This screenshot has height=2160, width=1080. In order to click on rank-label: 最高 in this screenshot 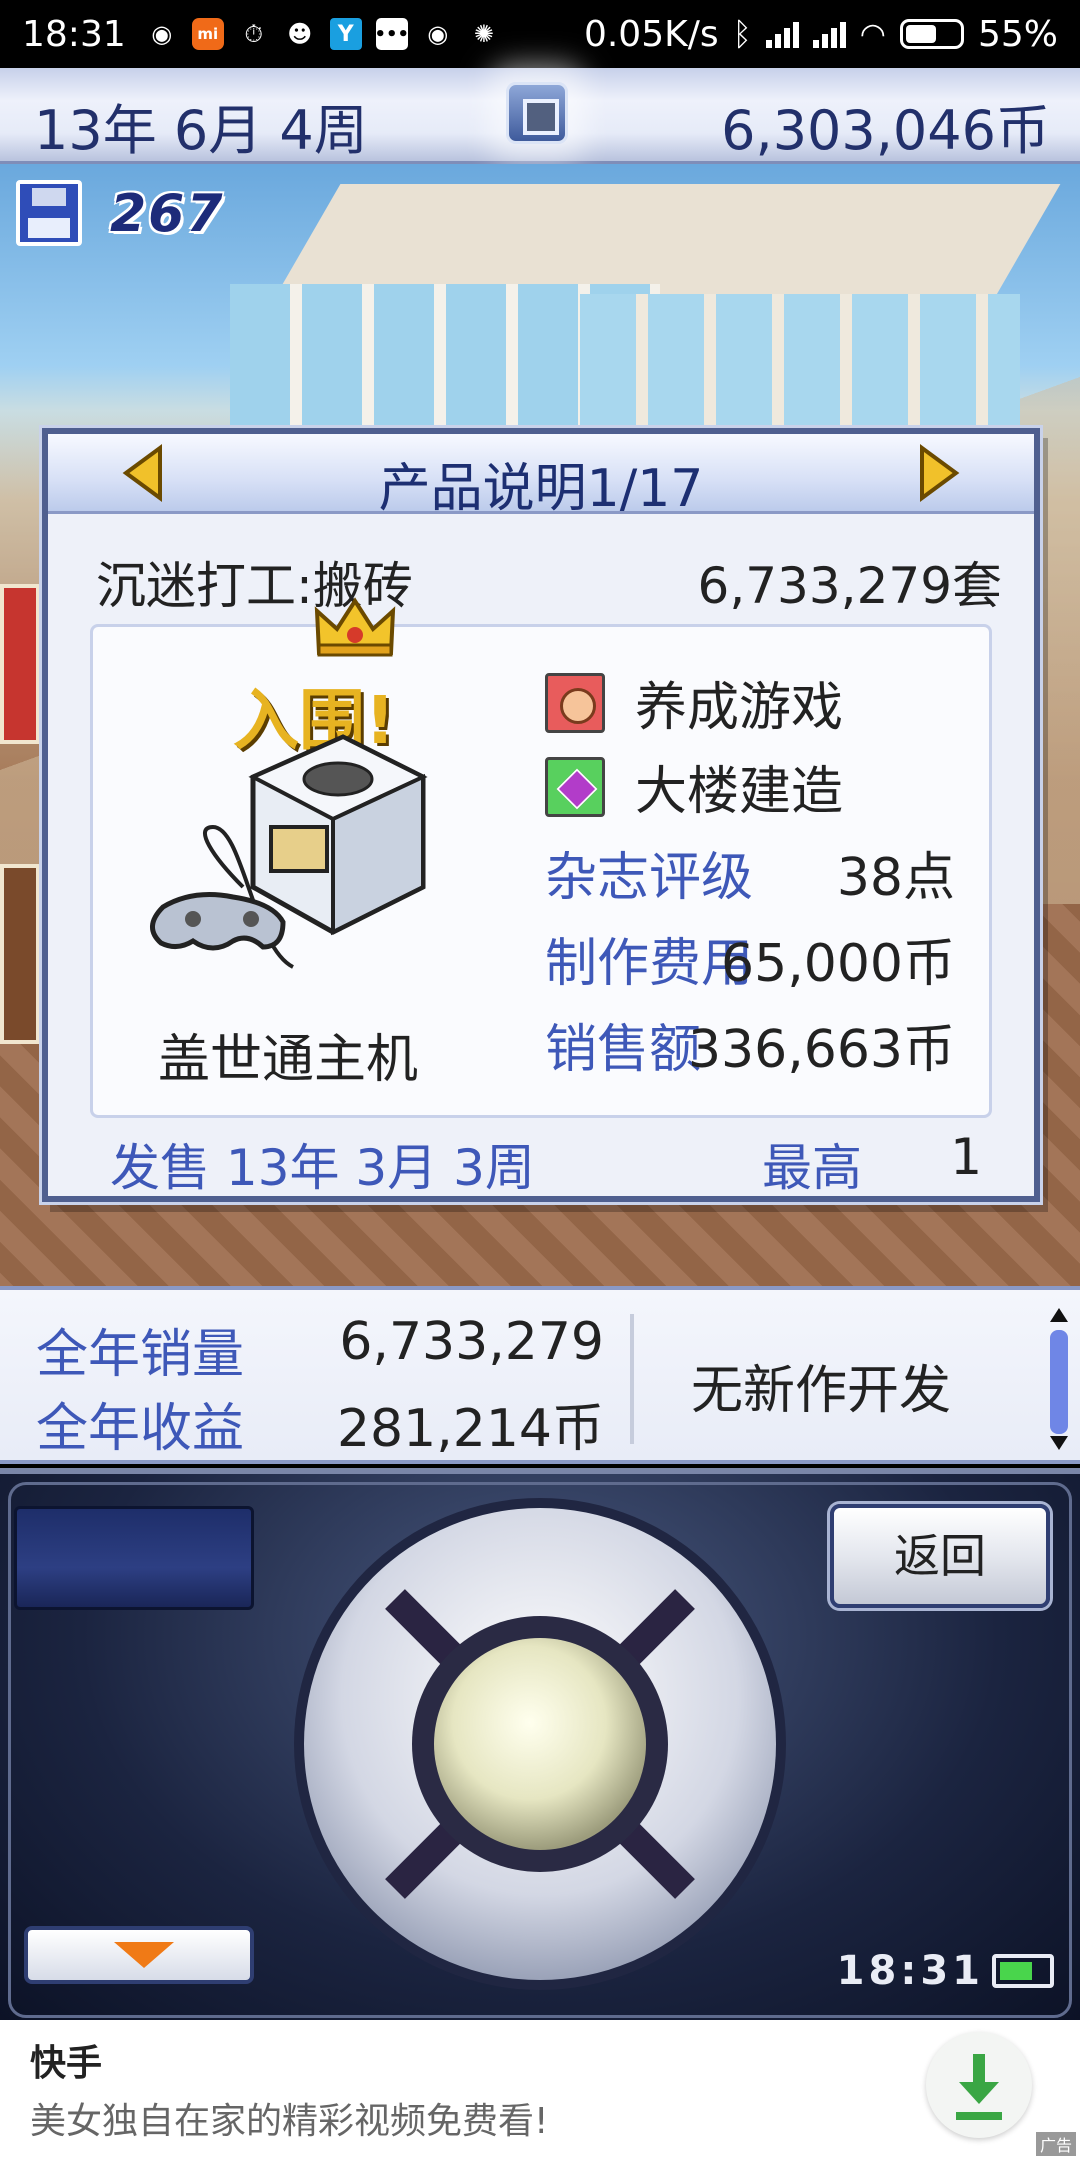, I will do `click(812, 1168)`.